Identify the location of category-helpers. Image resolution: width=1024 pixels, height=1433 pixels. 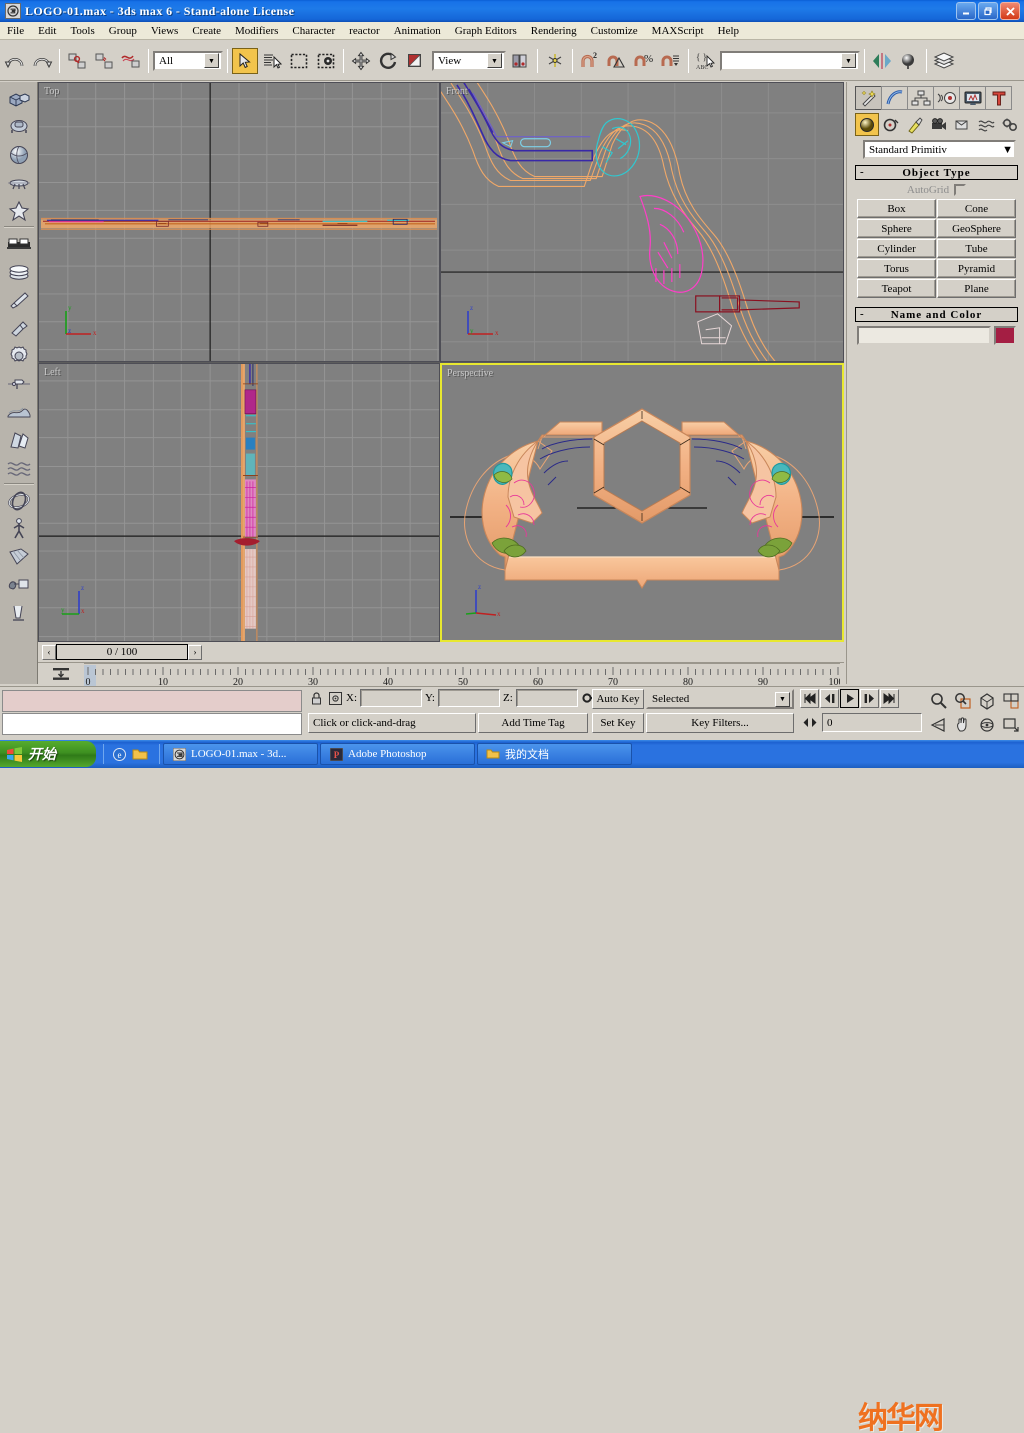
(962, 124).